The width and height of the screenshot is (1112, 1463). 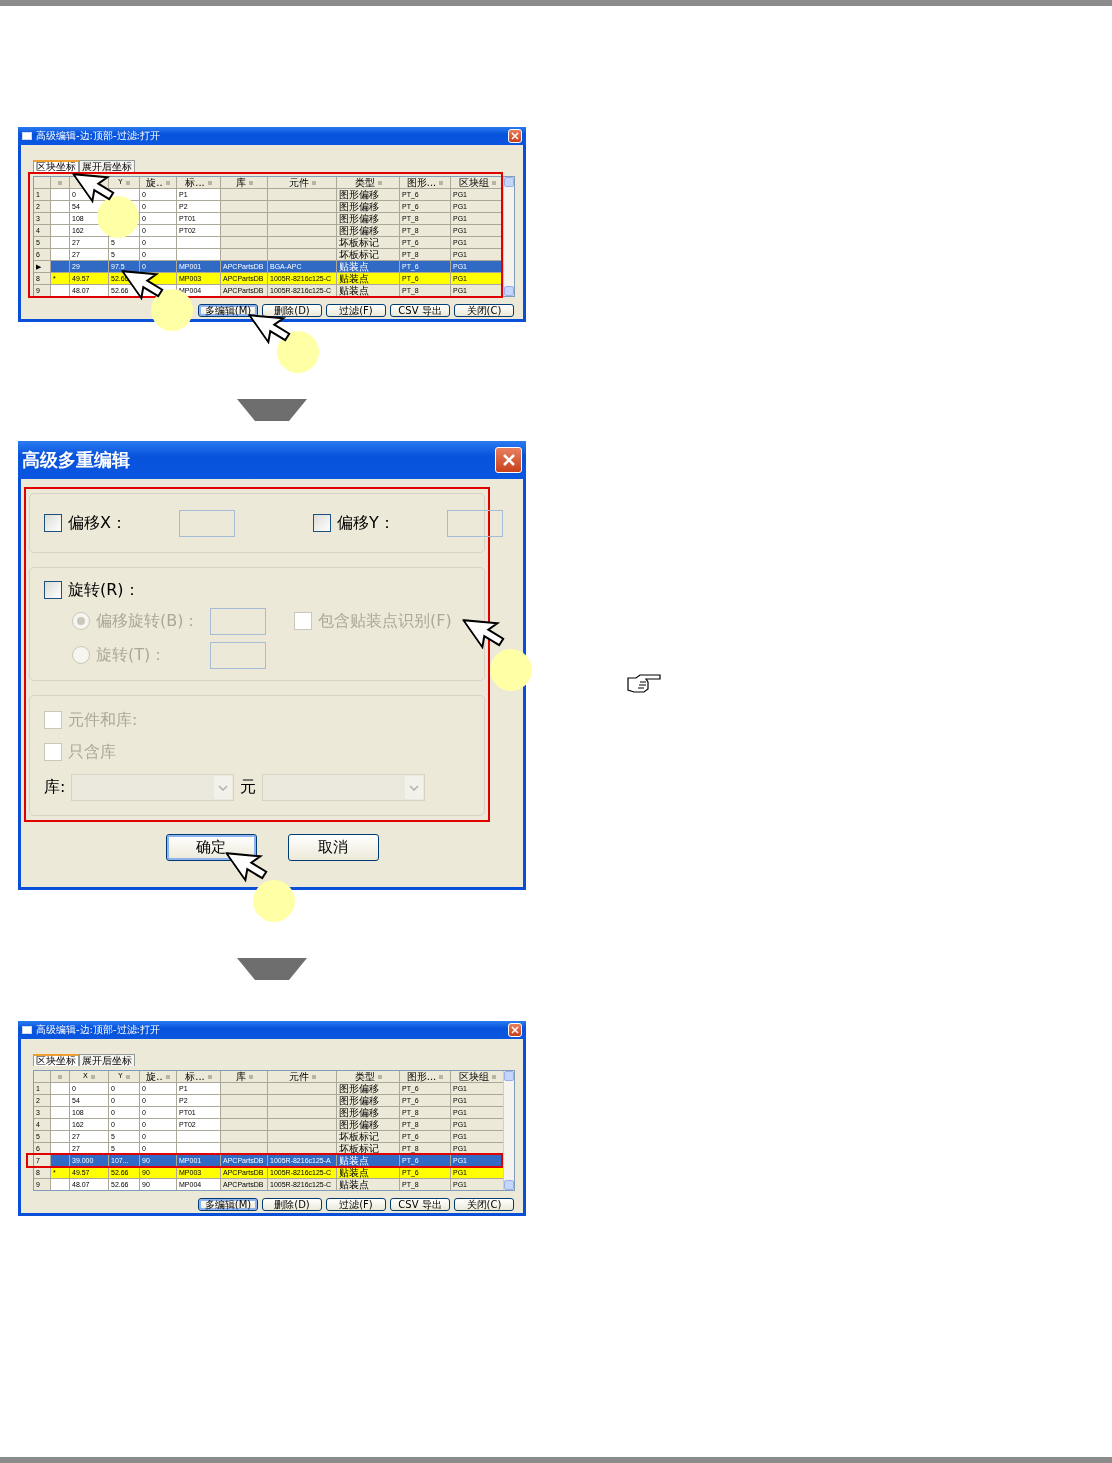 I want to click on checkbox-label: 只含库, so click(x=92, y=752).